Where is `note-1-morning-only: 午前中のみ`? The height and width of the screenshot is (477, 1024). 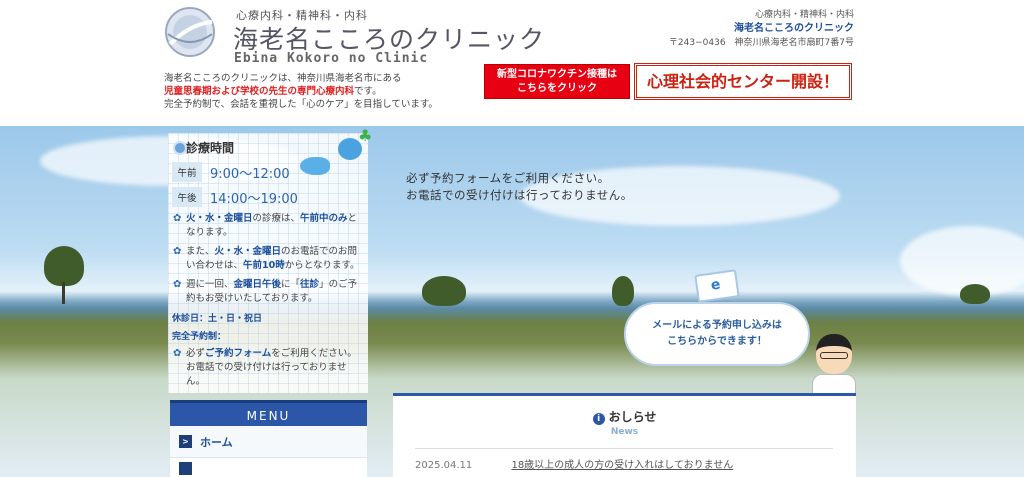 note-1-morning-only: 午前中のみ is located at coordinates (324, 218).